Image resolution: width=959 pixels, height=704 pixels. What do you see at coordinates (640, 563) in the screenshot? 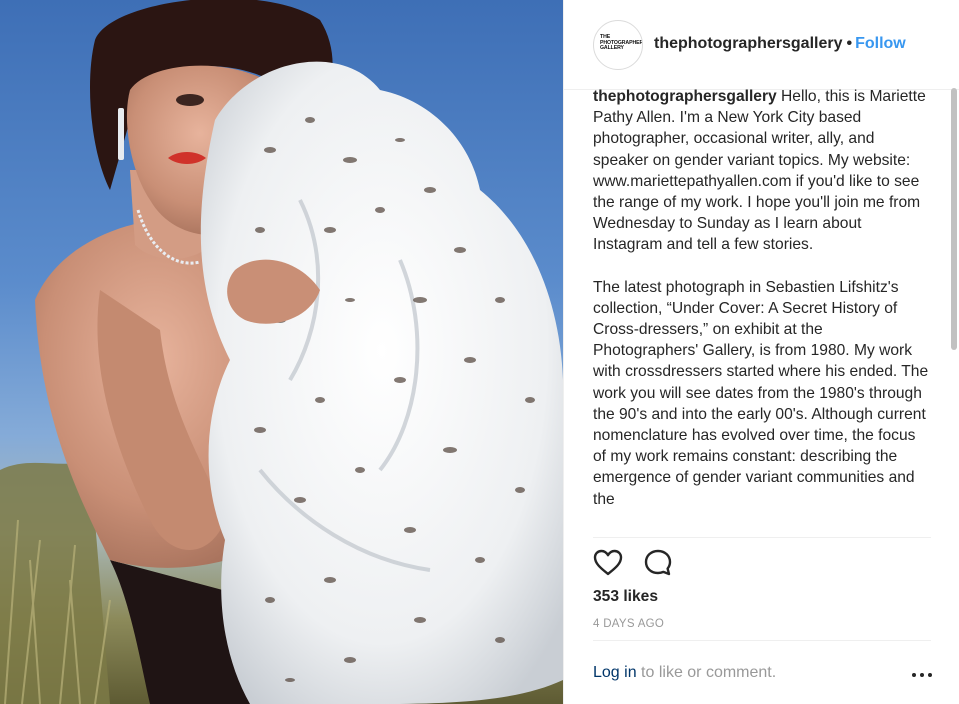
I see `post-actions` at bounding box center [640, 563].